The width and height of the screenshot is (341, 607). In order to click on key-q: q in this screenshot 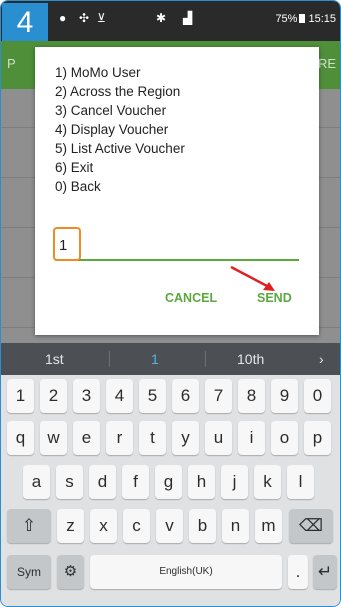, I will do `click(20, 438)`.